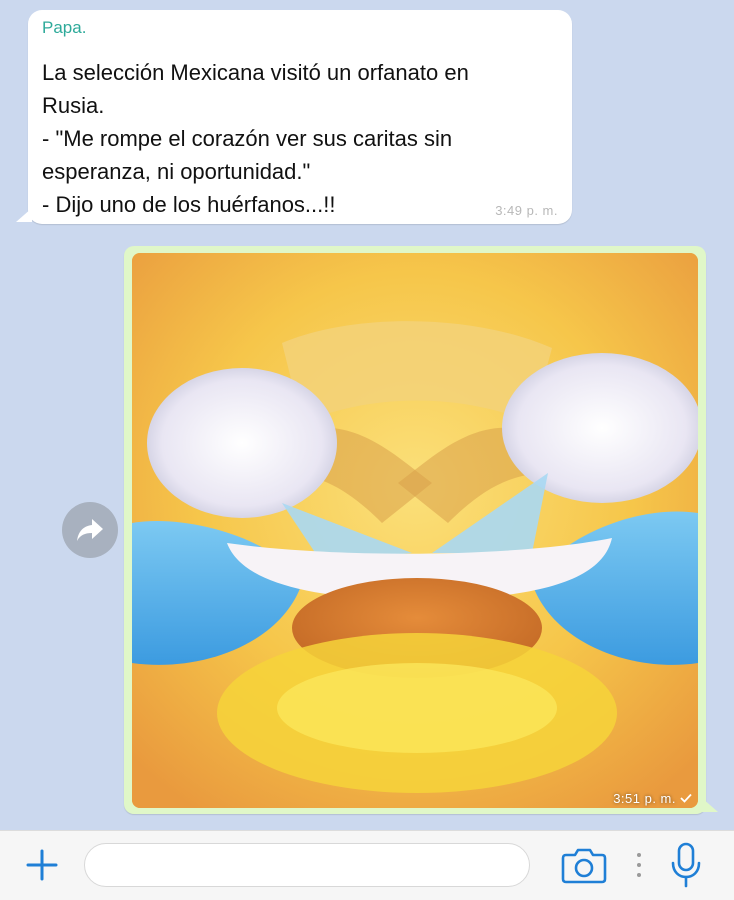 Image resolution: width=734 pixels, height=900 pixels. Describe the element at coordinates (644, 798) in the screenshot. I see `timestamp-text: 3:51 p. m.` at that location.